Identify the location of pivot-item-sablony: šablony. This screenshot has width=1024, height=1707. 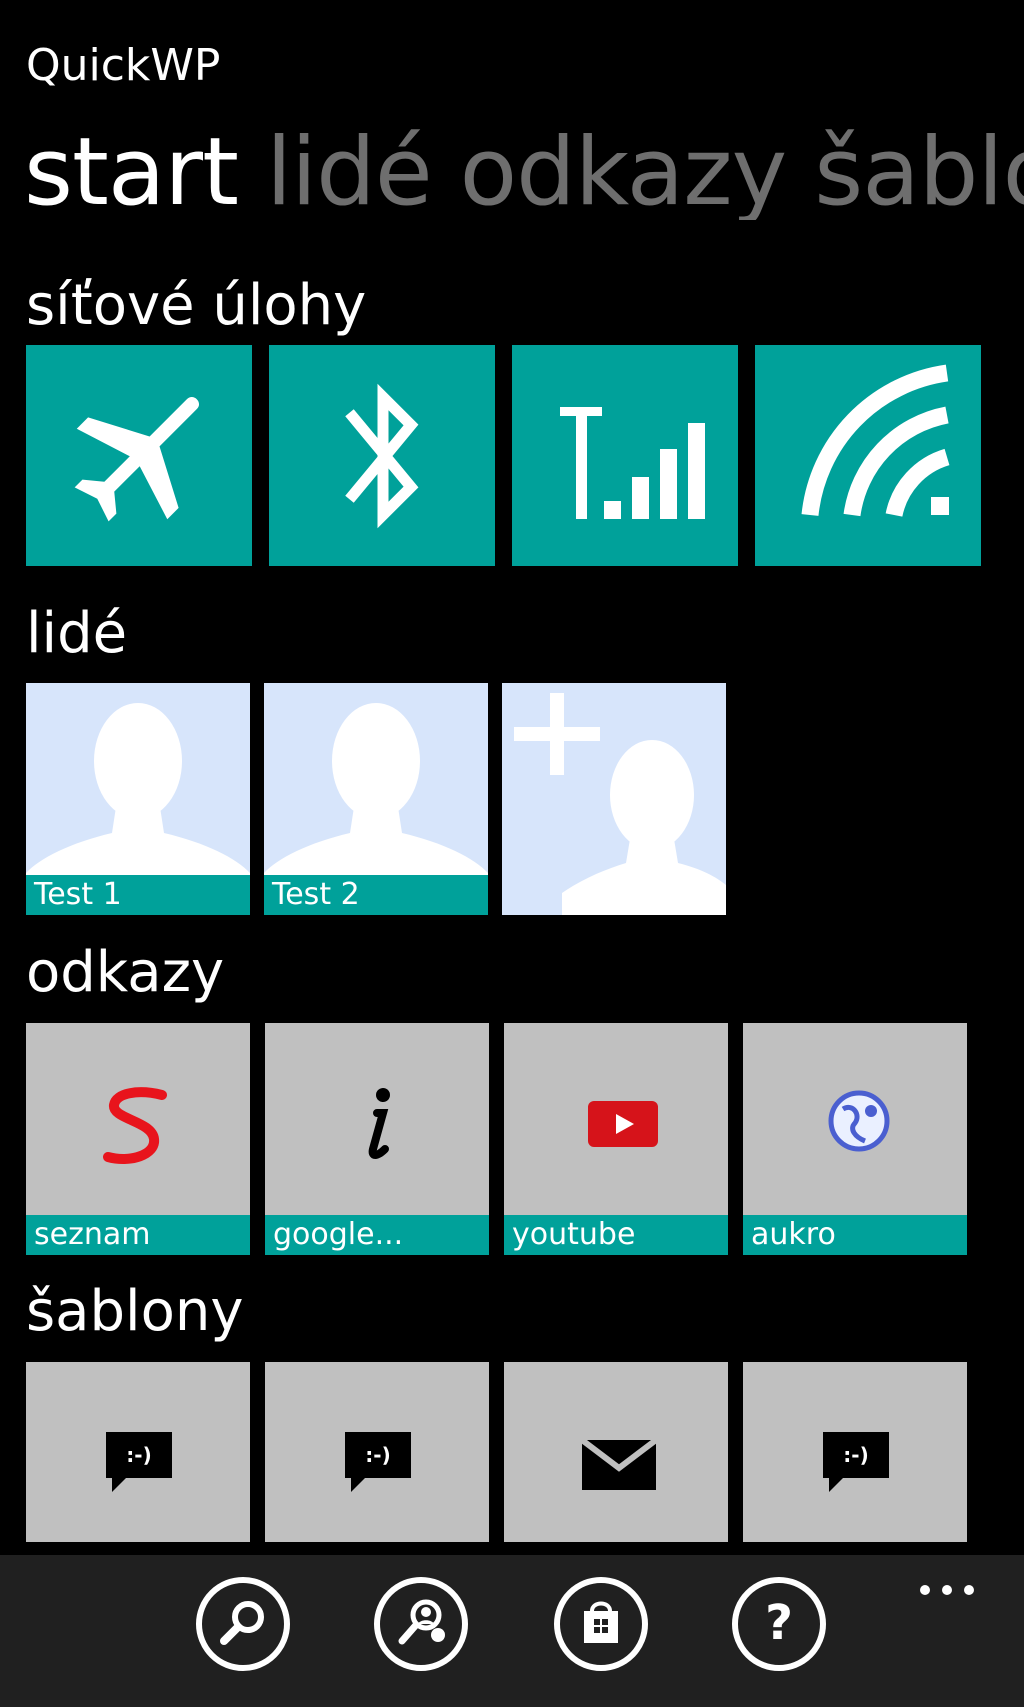
(919, 173).